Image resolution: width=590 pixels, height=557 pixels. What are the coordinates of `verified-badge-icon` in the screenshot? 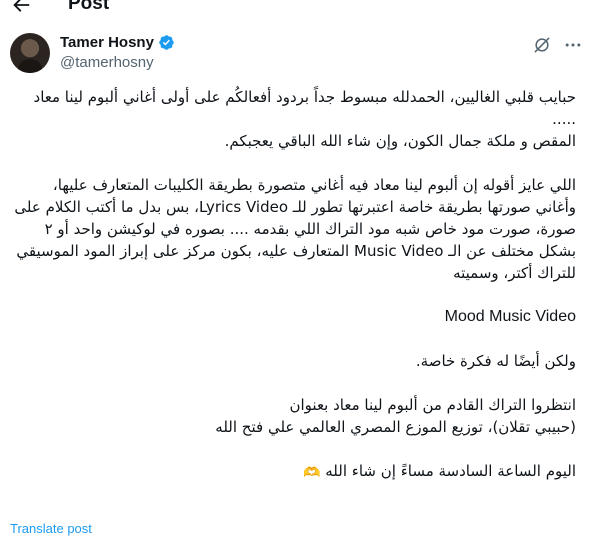 It's located at (166, 42).